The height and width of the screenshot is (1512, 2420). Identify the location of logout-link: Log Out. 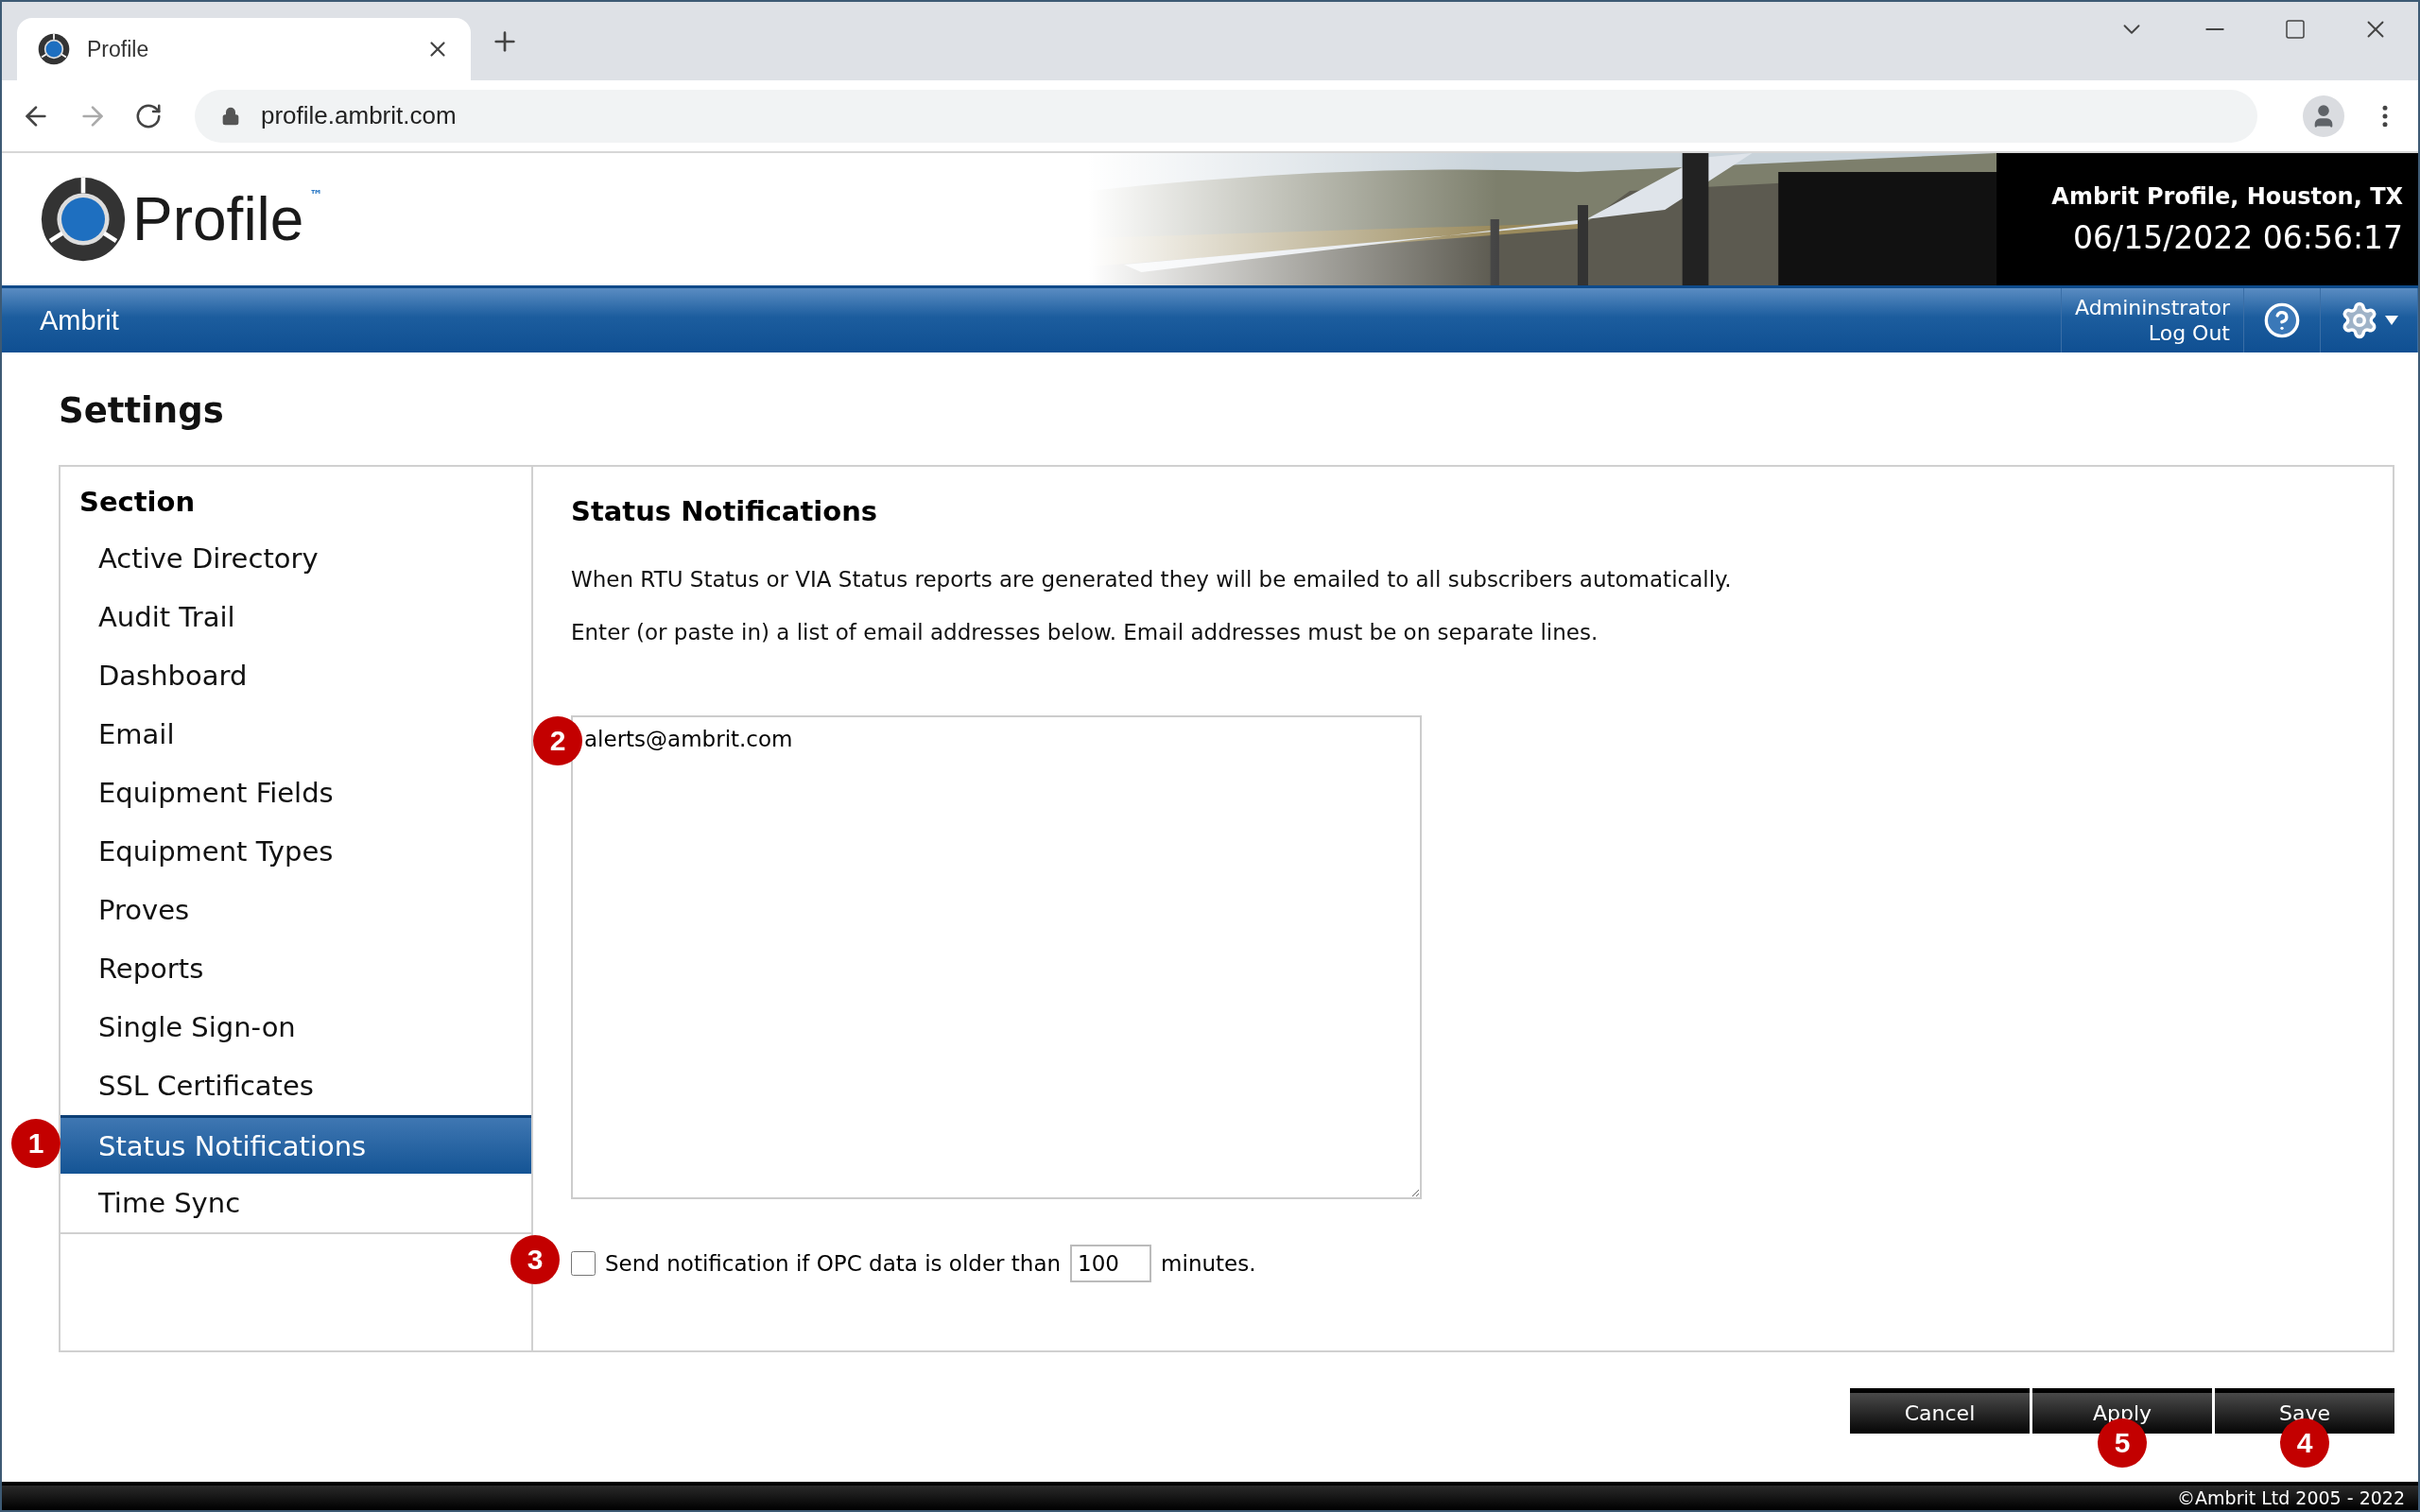
(2189, 333).